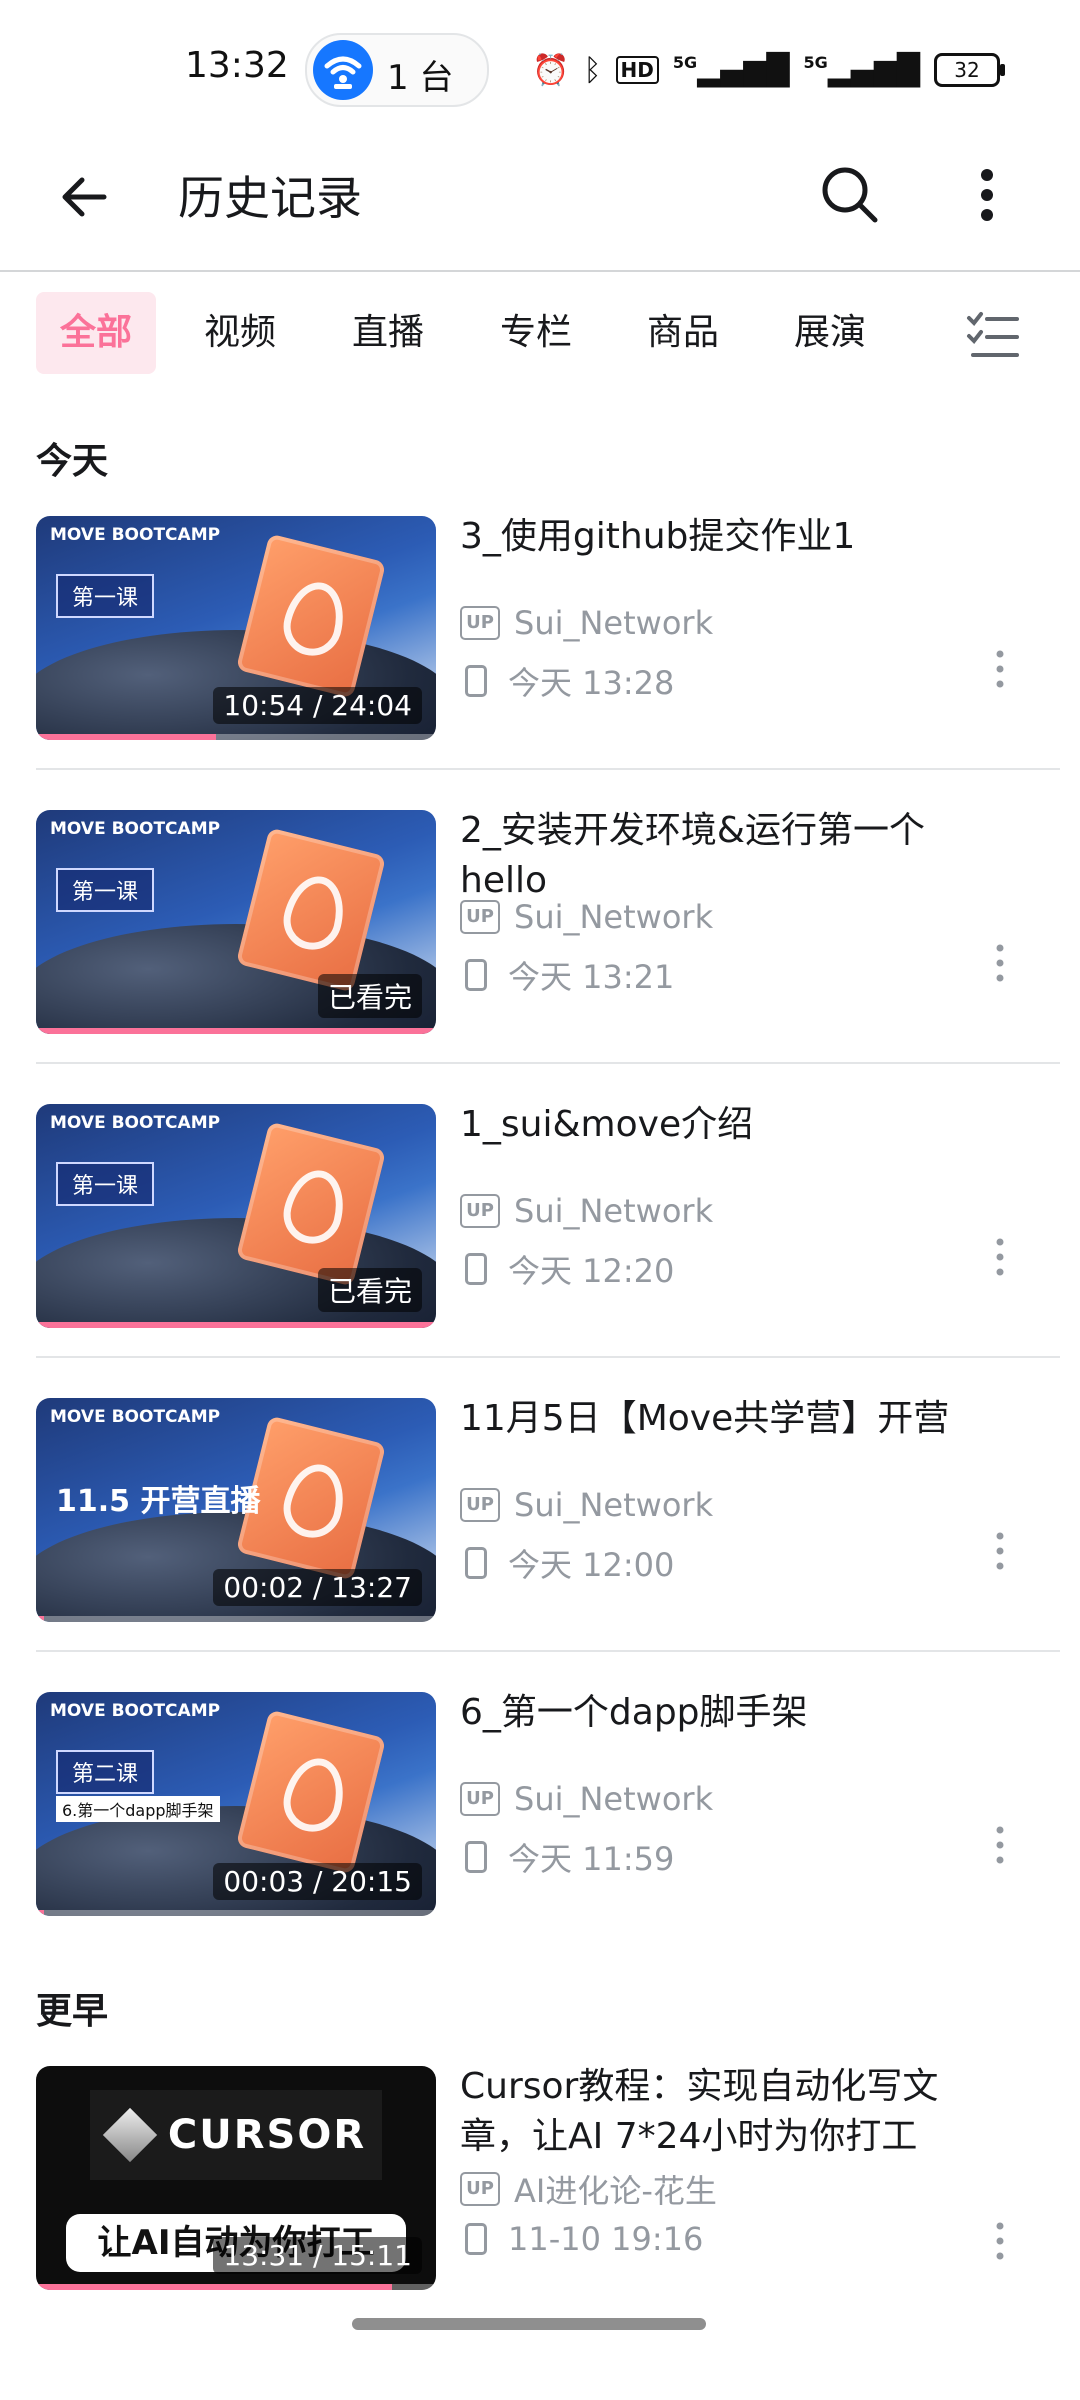 Image resolution: width=1080 pixels, height=2400 pixels. Describe the element at coordinates (87, 197) in the screenshot. I see `back-button` at that location.